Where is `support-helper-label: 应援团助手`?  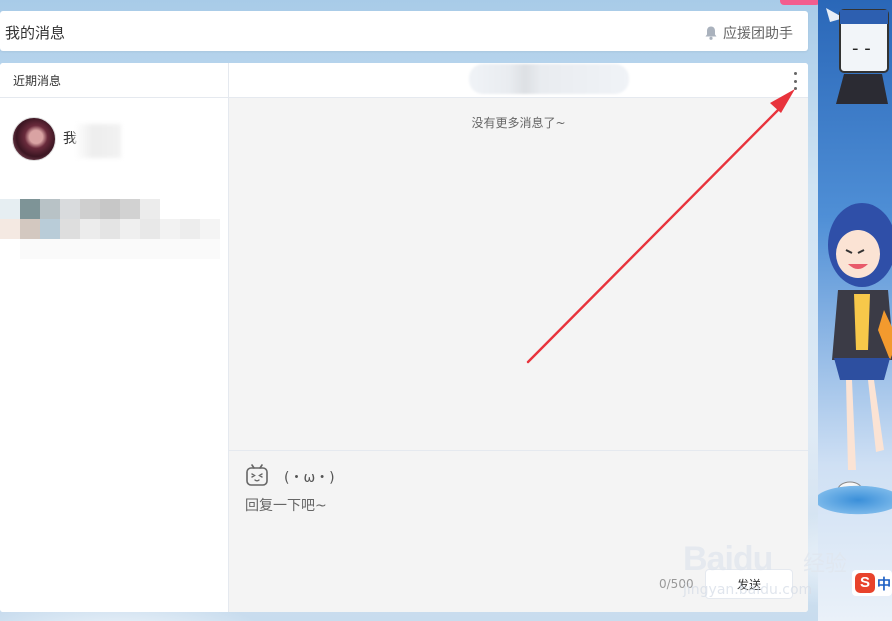
support-helper-label: 应援团助手 is located at coordinates (758, 34).